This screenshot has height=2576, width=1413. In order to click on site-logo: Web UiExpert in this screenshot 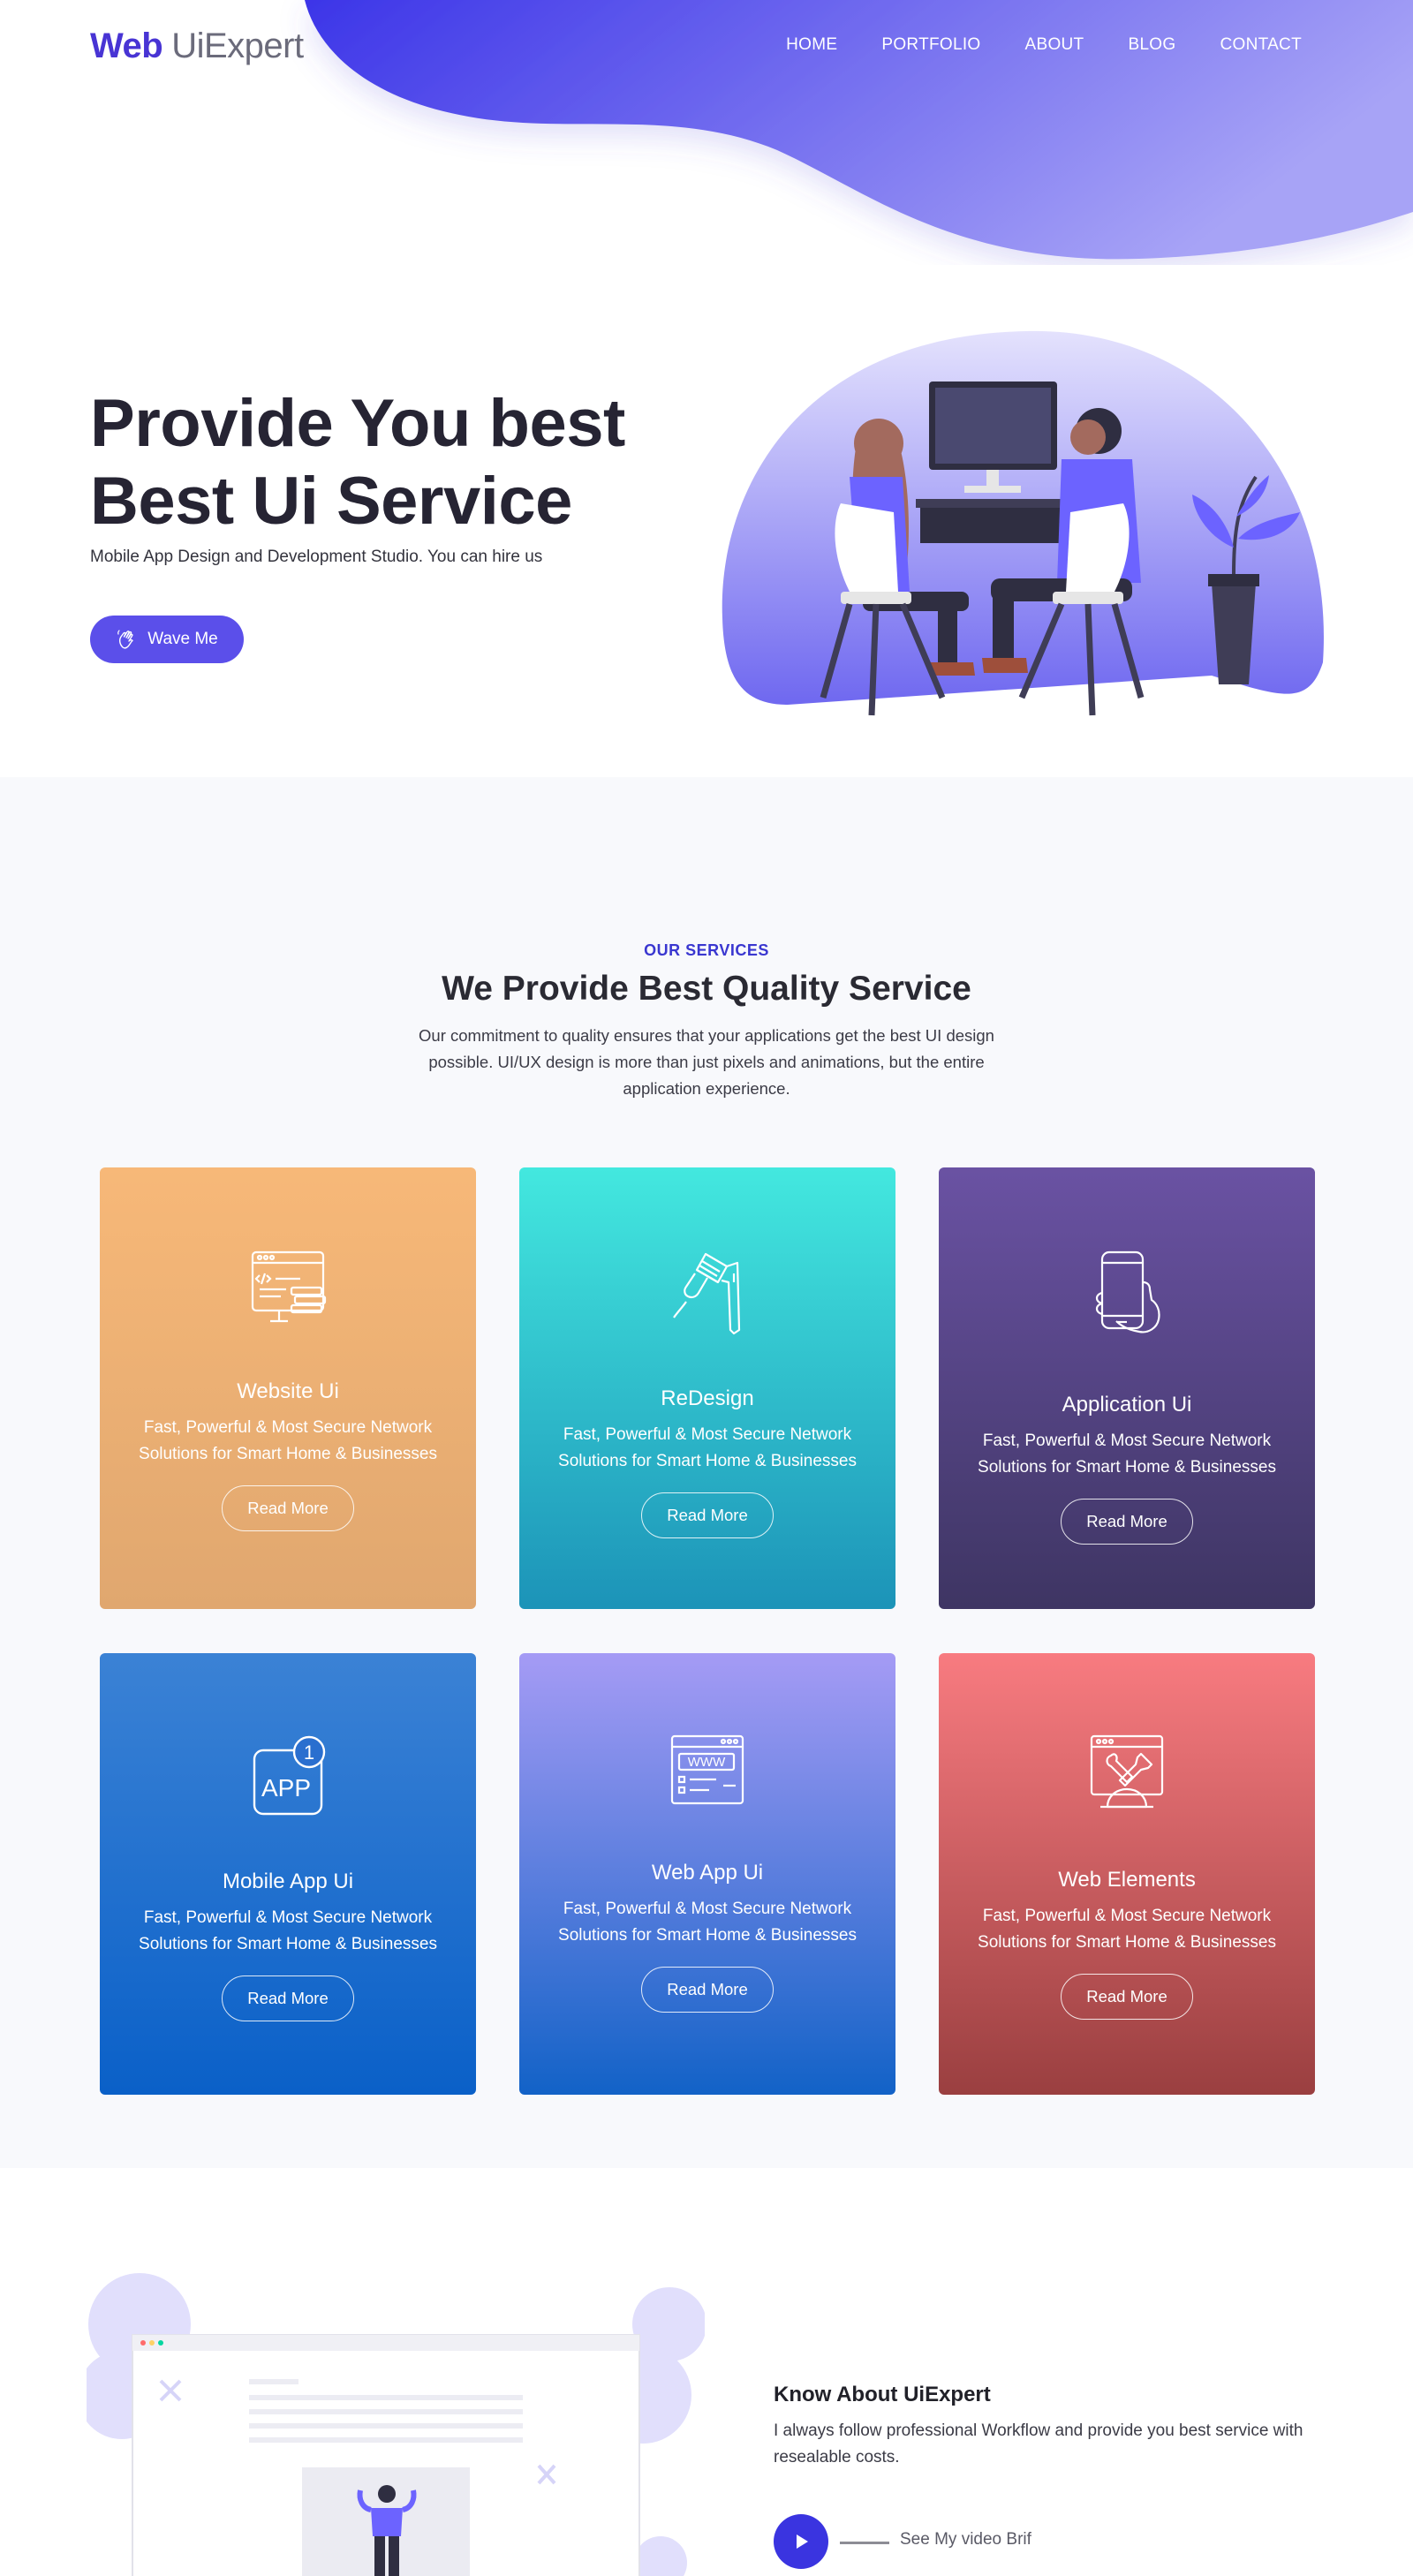, I will do `click(197, 46)`.